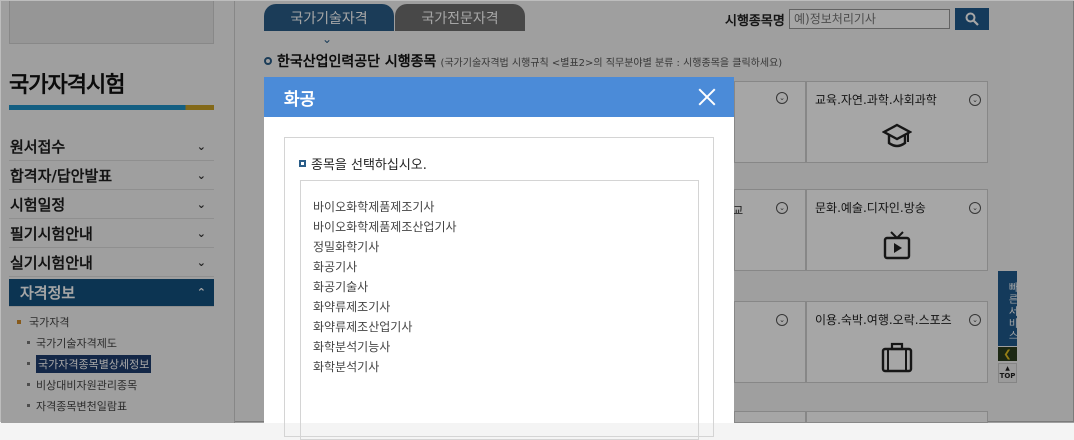 This screenshot has width=1074, height=440. I want to click on prompt-text: 종목을 선택하십시오., so click(369, 165).